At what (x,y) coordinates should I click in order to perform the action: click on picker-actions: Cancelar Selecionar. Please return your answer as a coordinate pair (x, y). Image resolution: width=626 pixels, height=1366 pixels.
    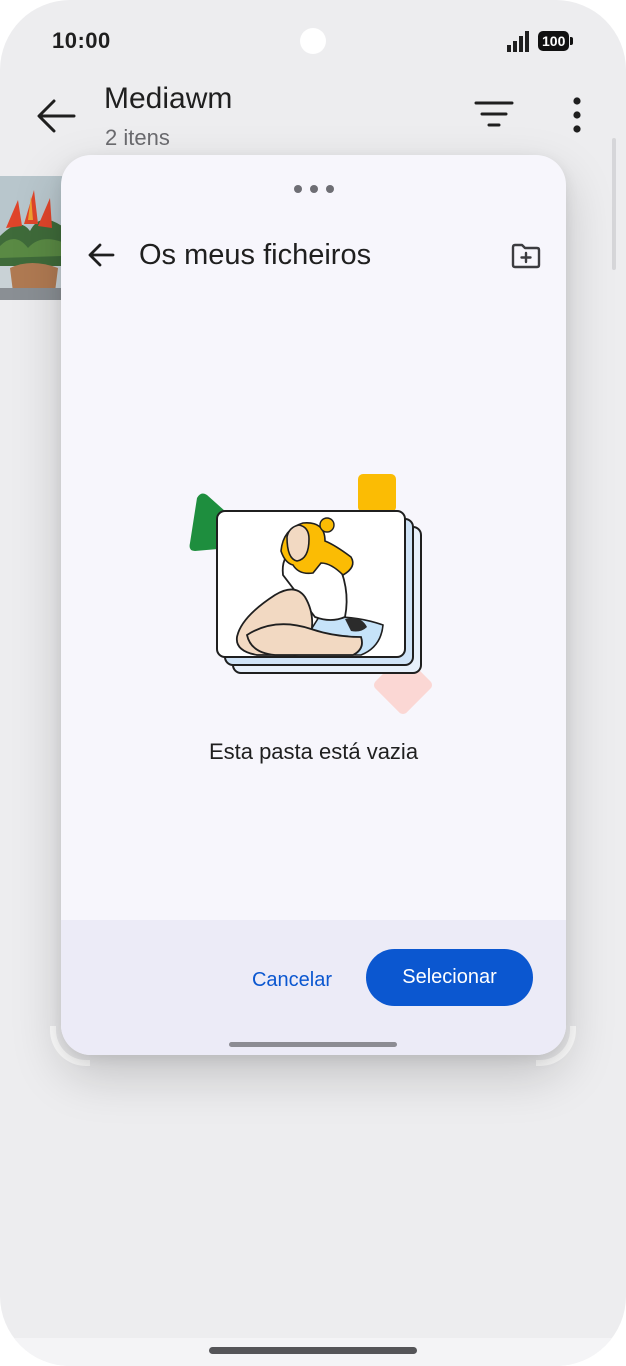
    Looking at the image, I should click on (313, 987).